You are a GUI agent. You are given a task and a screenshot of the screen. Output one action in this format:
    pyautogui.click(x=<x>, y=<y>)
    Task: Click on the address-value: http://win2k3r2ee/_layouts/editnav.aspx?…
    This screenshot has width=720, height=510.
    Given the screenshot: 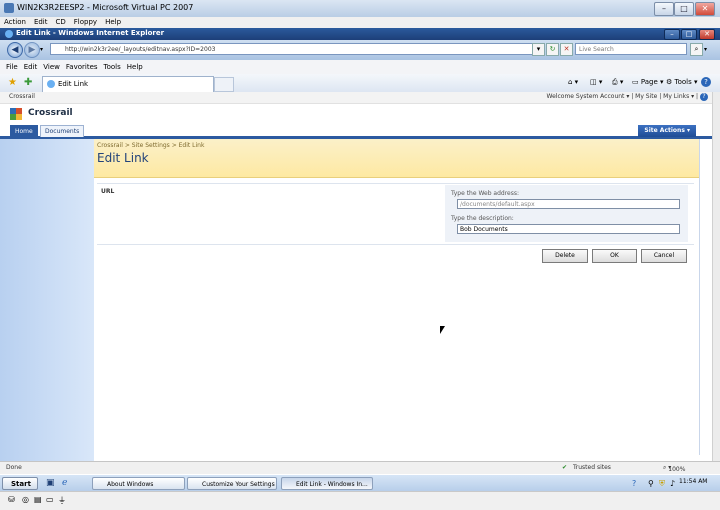 What is the action you would take?
    pyautogui.click(x=140, y=49)
    